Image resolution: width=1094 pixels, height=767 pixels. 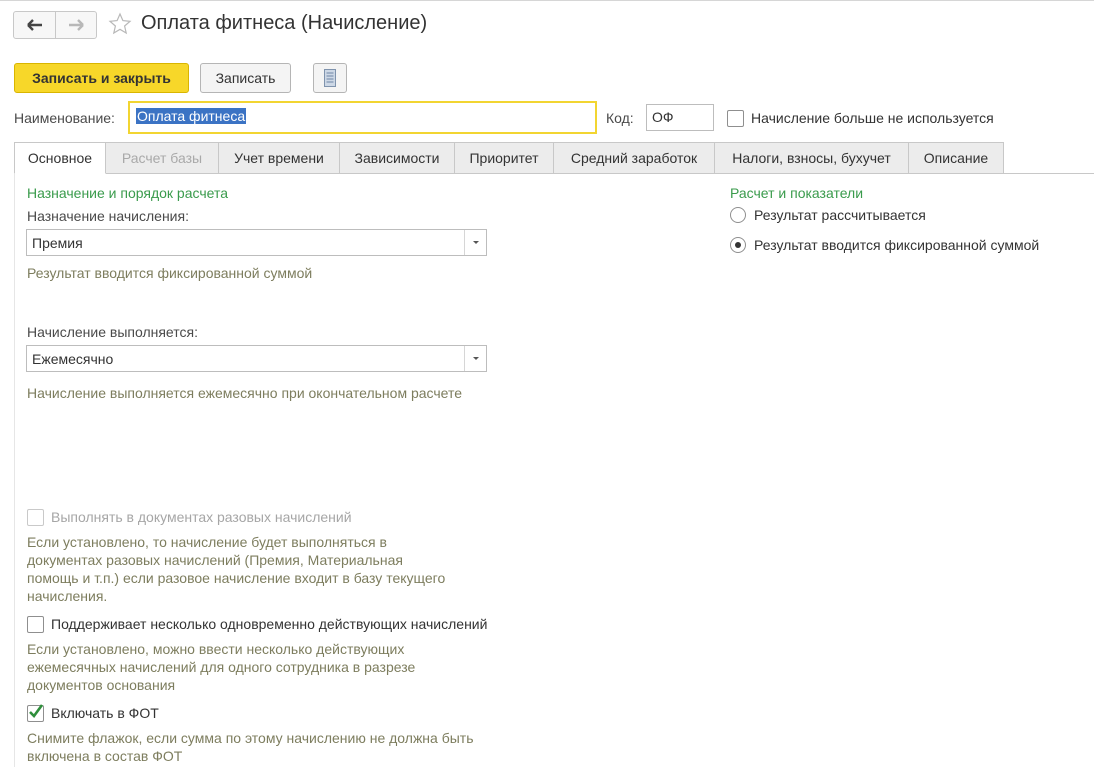 I want to click on code-field: ОФ, so click(x=680, y=117).